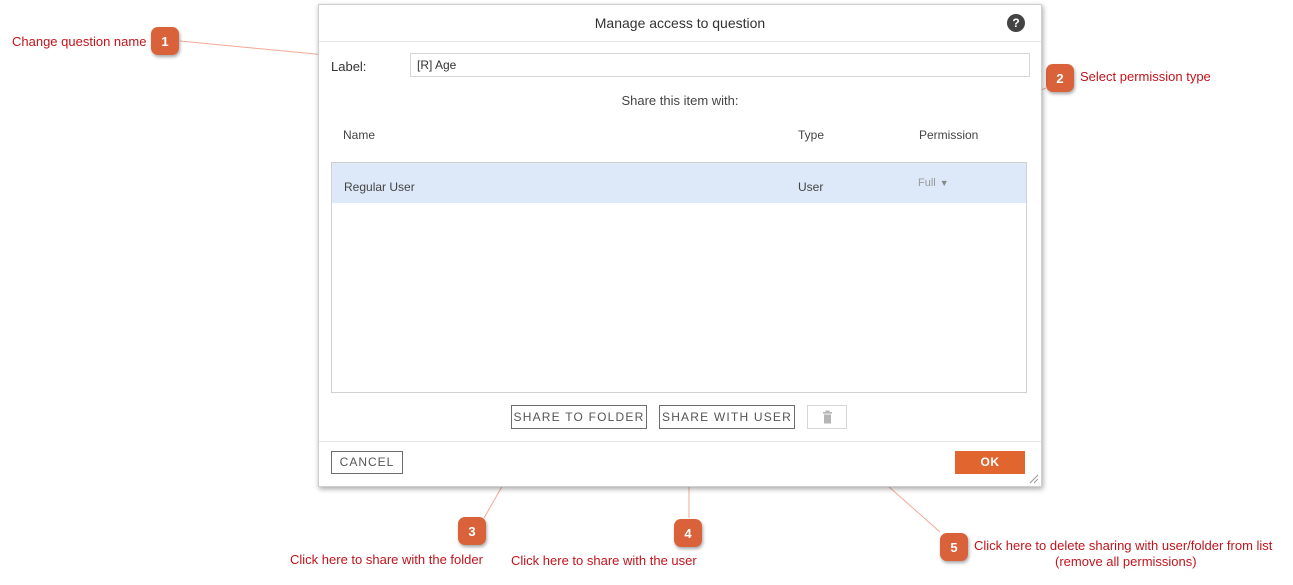 The image size is (1293, 585). What do you see at coordinates (367, 462) in the screenshot?
I see `cancel-button: CANCEL` at bounding box center [367, 462].